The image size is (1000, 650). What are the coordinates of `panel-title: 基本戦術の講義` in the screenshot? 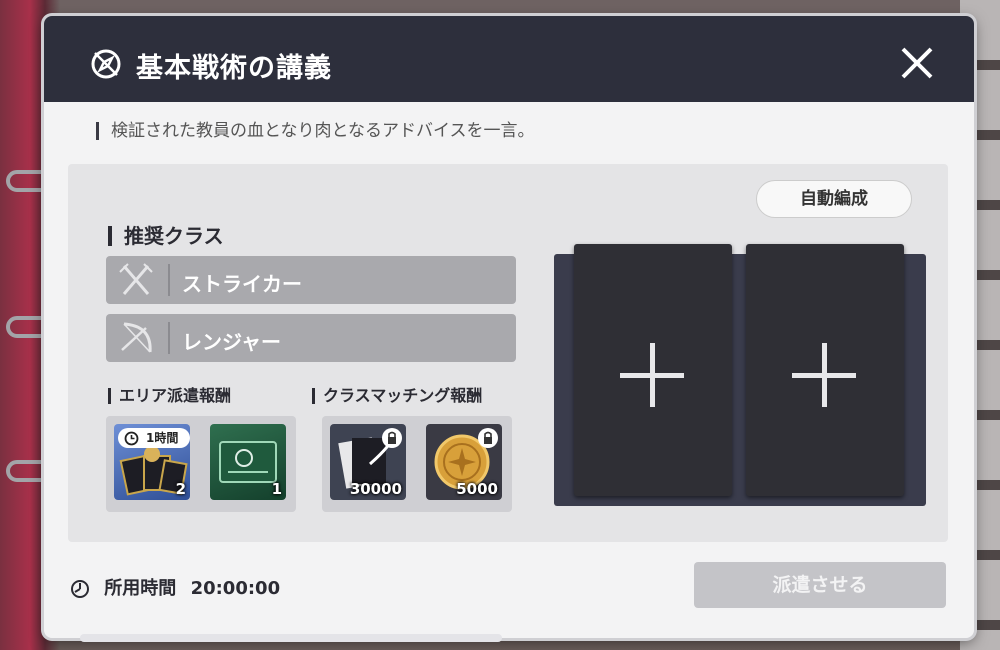 It's located at (234, 68).